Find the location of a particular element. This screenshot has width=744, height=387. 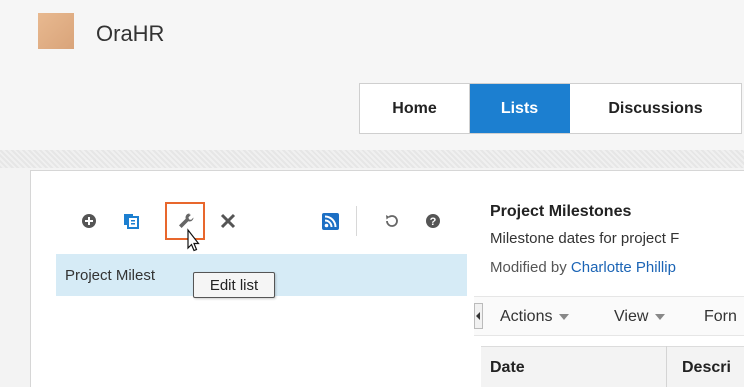

app-title: OraHR is located at coordinates (130, 33).